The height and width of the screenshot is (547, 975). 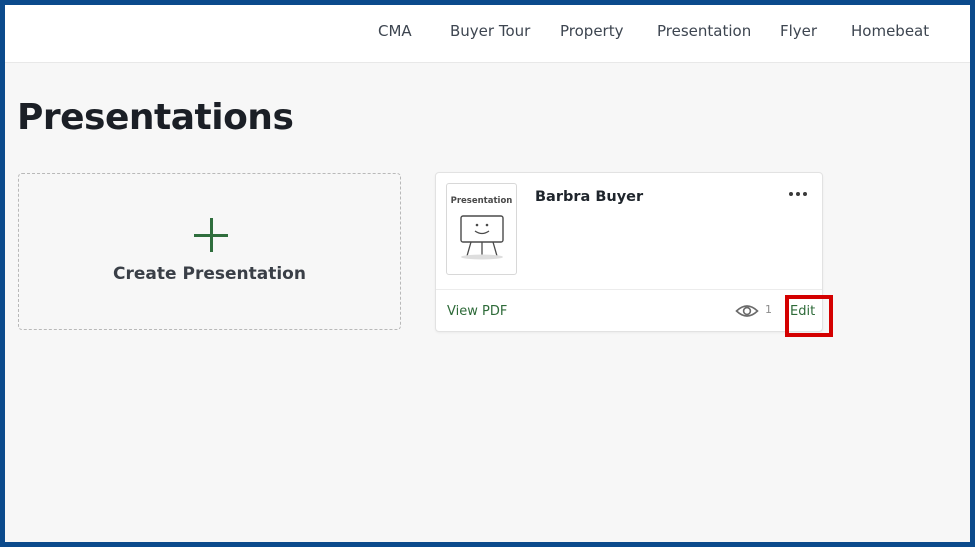 What do you see at coordinates (768, 309) in the screenshot?
I see `view-count: 1` at bounding box center [768, 309].